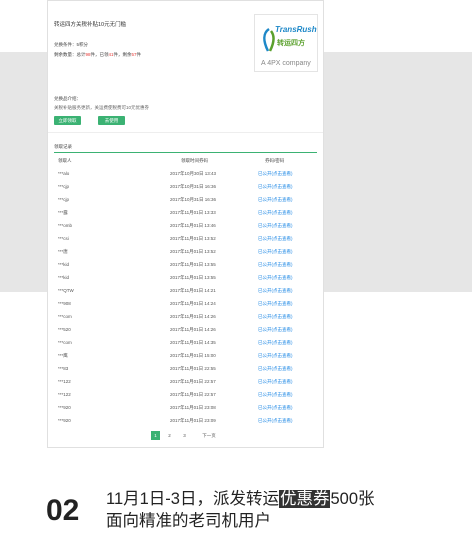 Image resolution: width=472 pixels, height=534 pixels. Describe the element at coordinates (185, 152) in the screenshot. I see `records-underline` at that location.